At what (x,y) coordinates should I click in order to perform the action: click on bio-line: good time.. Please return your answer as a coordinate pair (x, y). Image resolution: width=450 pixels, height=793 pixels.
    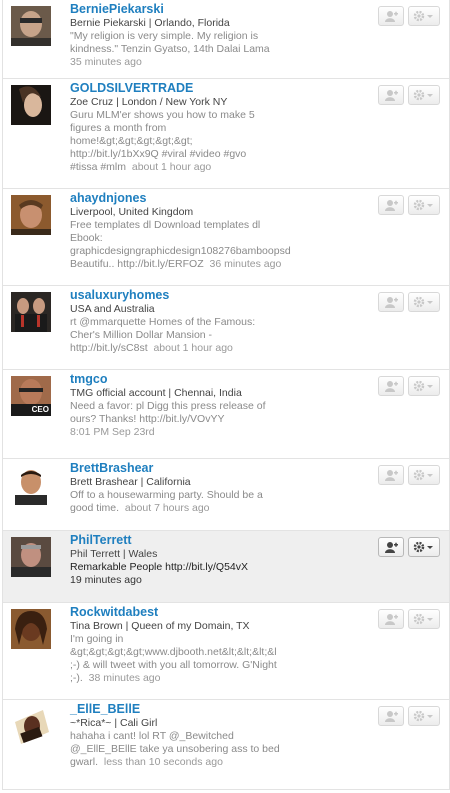
    Looking at the image, I should click on (95, 508).